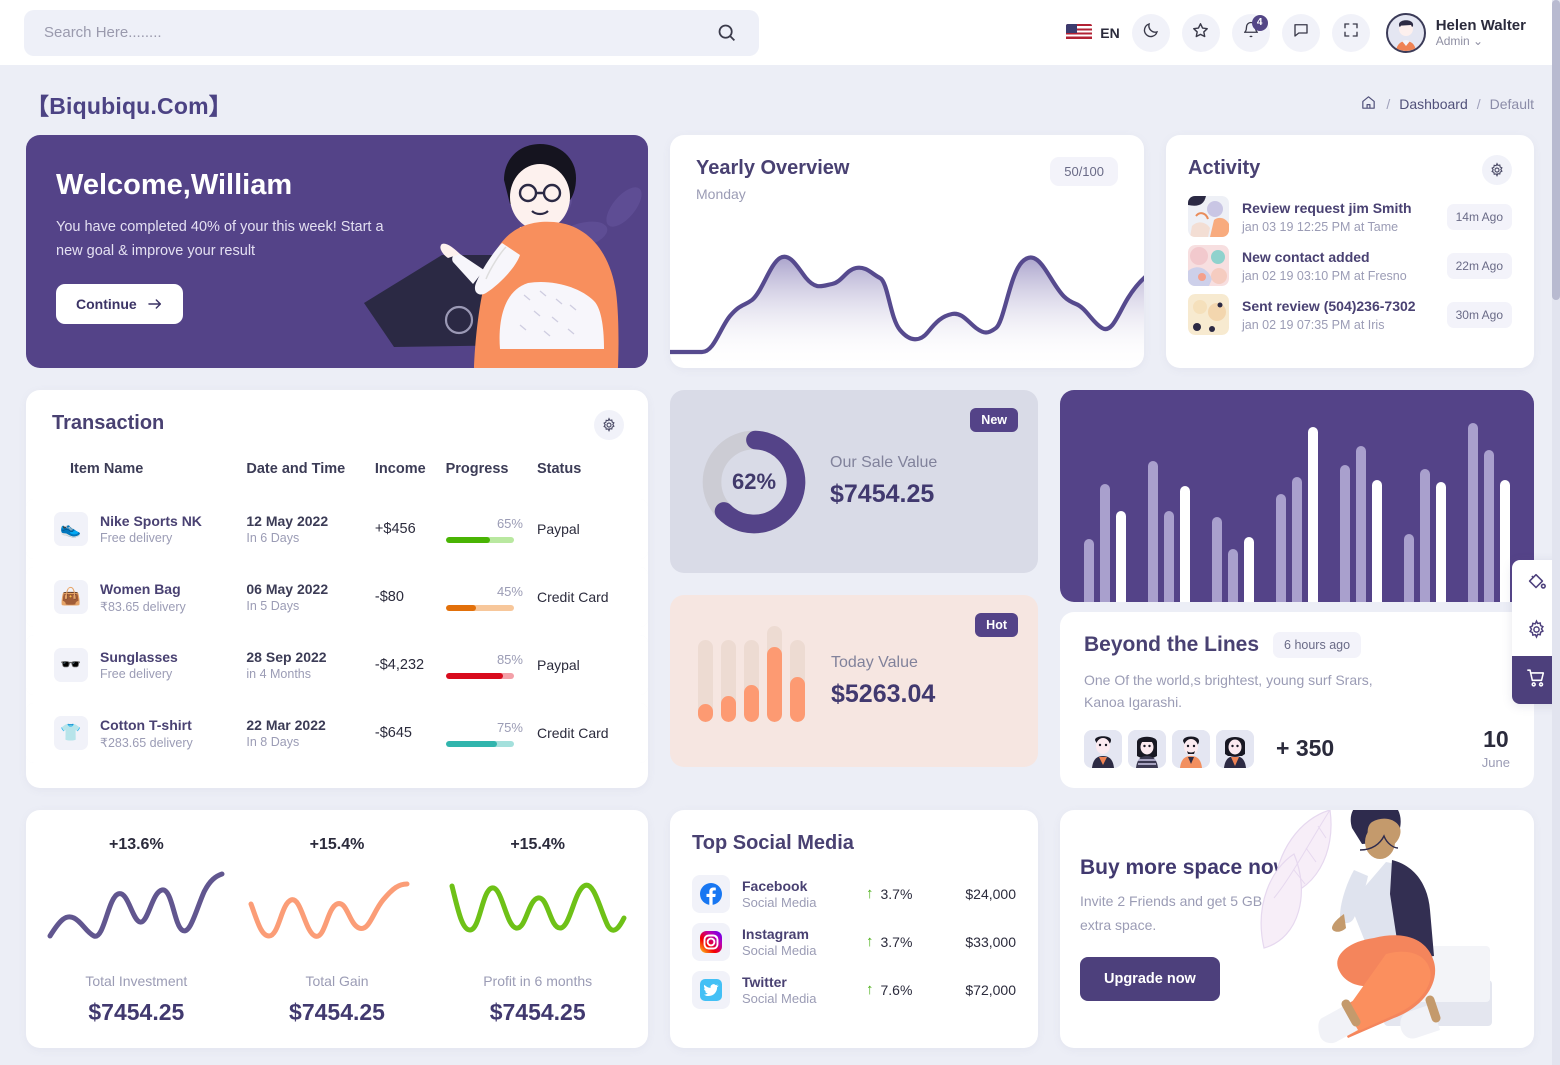  I want to click on breadcrumb-item-dashboard: Dashboard, so click(1433, 104).